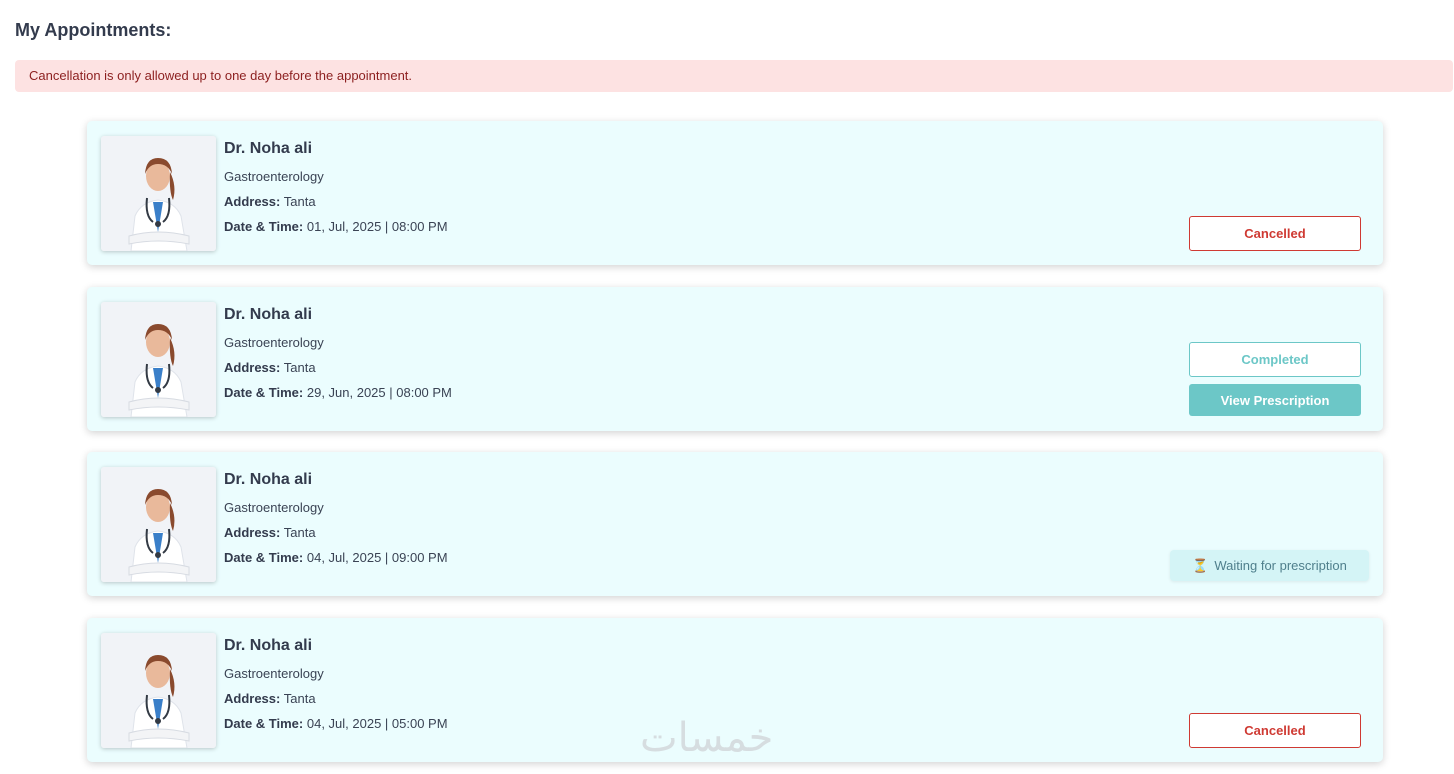 The width and height of the screenshot is (1454, 774). I want to click on datetime-value: 04, Jul, 2025 | 09:00 PM, so click(377, 557).